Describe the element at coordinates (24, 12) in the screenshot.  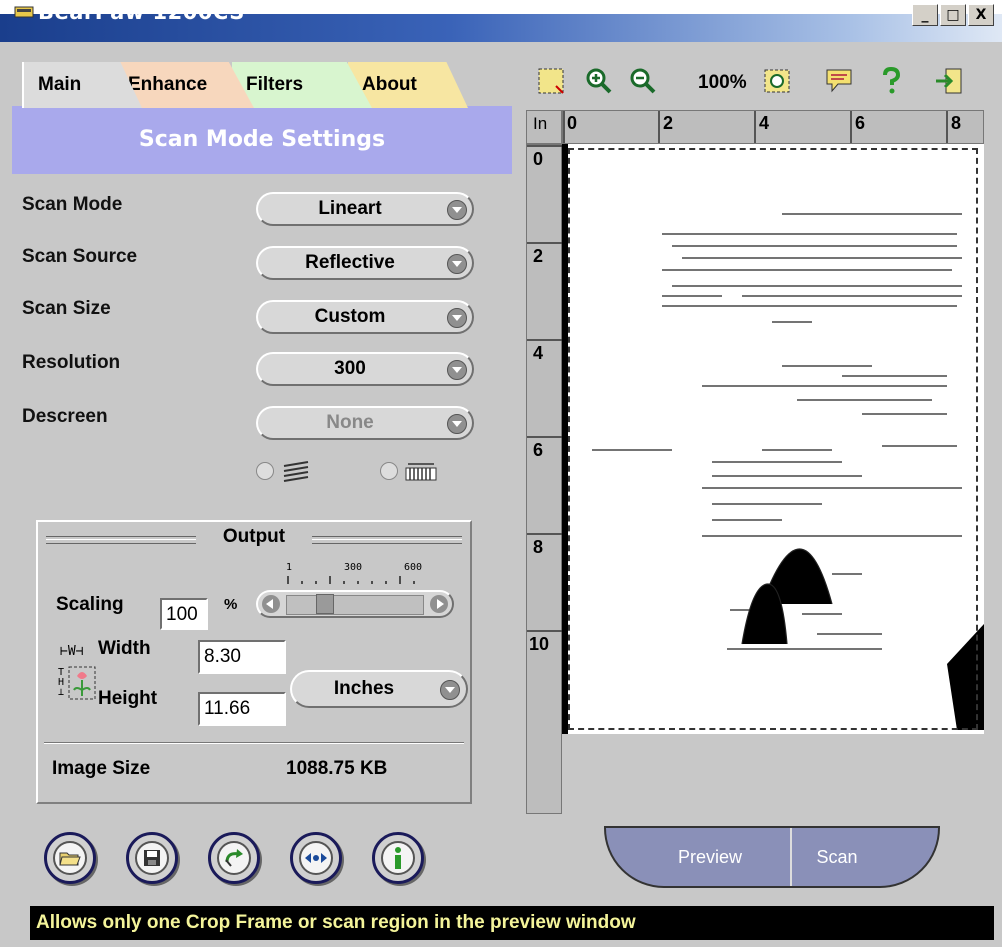
I see `scanner-app-icon` at that location.